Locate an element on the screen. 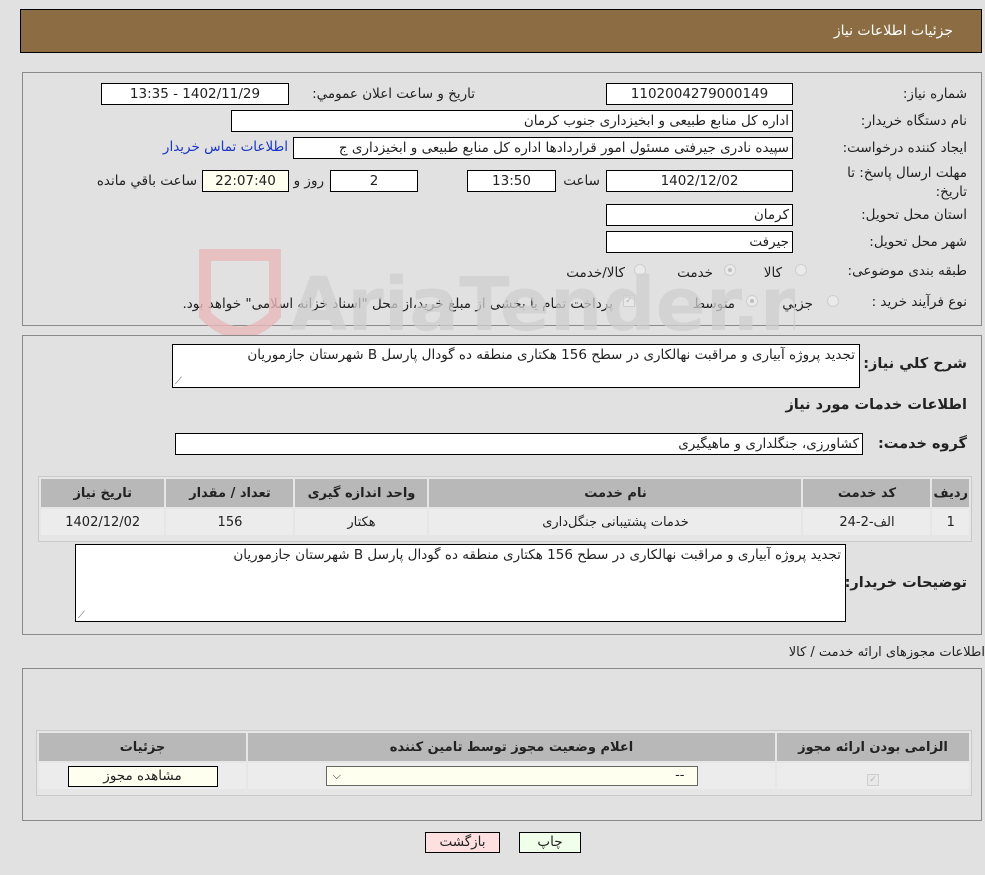  creator-label: ایجاد کننده درخواست: is located at coordinates (904, 148).